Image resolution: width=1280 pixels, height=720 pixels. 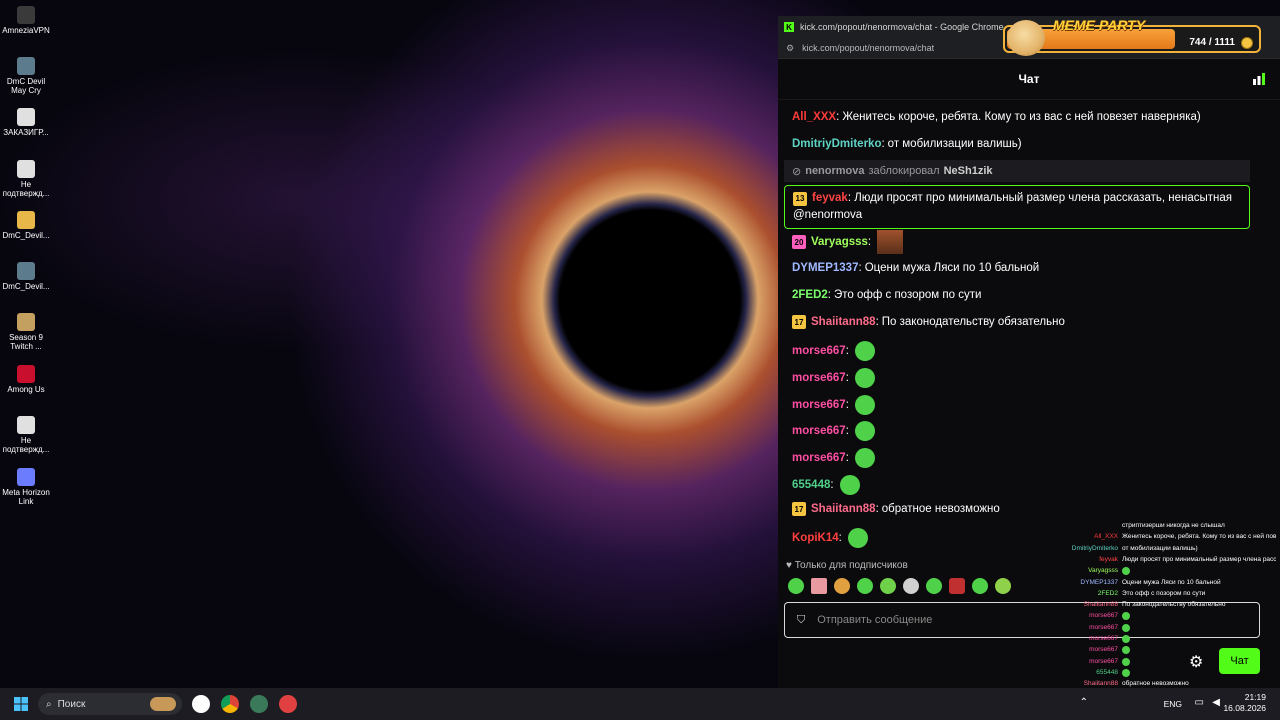 I want to click on search-icon: ⌕, so click(x=49, y=704).